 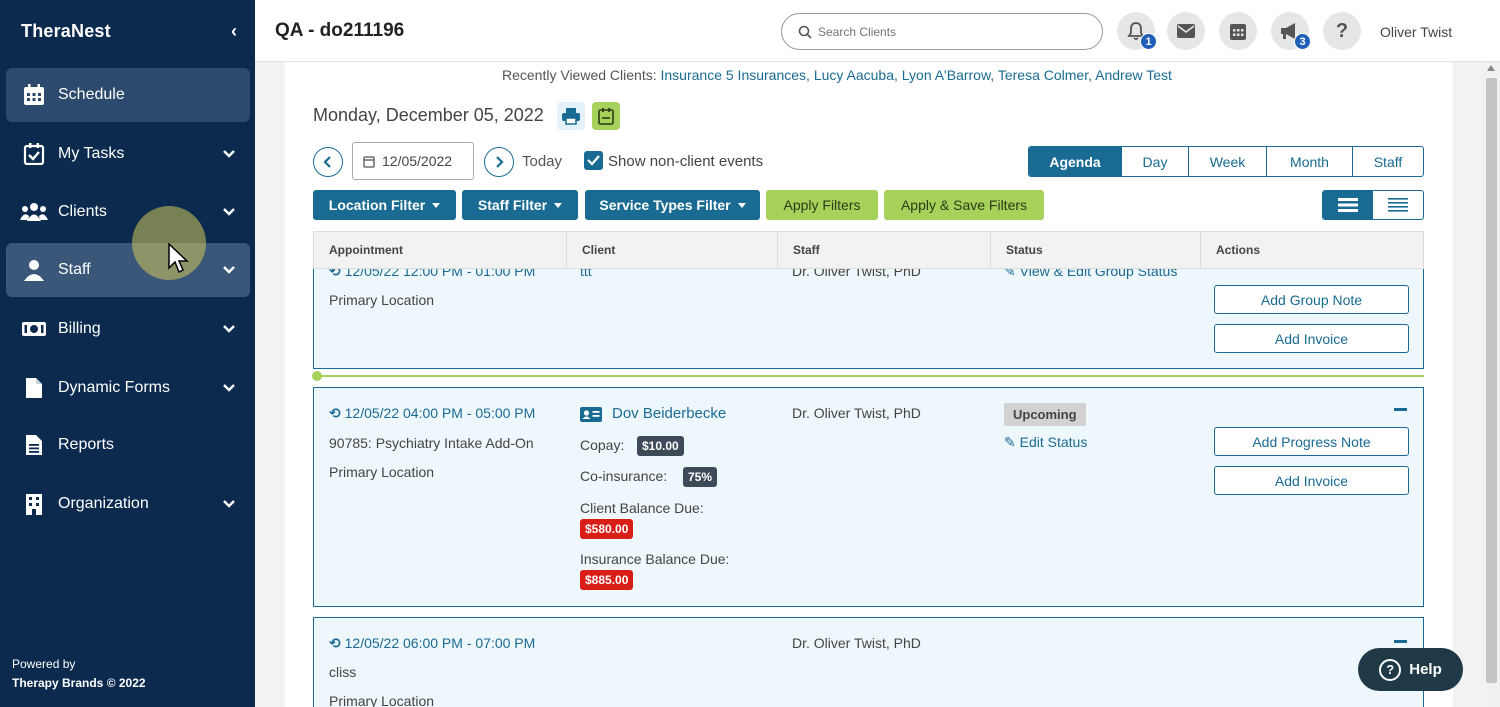 I want to click on recent-client-link: Andrew Test, so click(x=1133, y=75).